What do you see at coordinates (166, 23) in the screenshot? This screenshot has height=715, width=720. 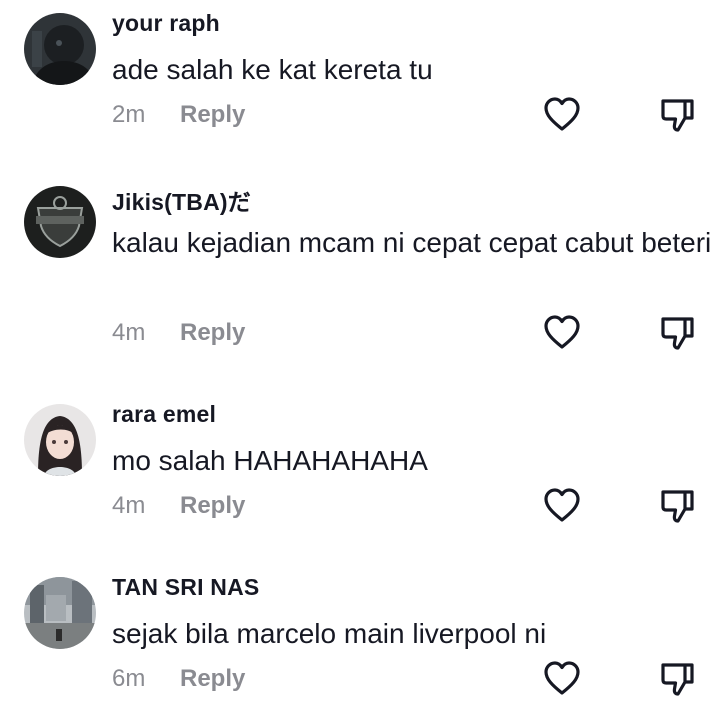 I see `comment-username: your raph` at bounding box center [166, 23].